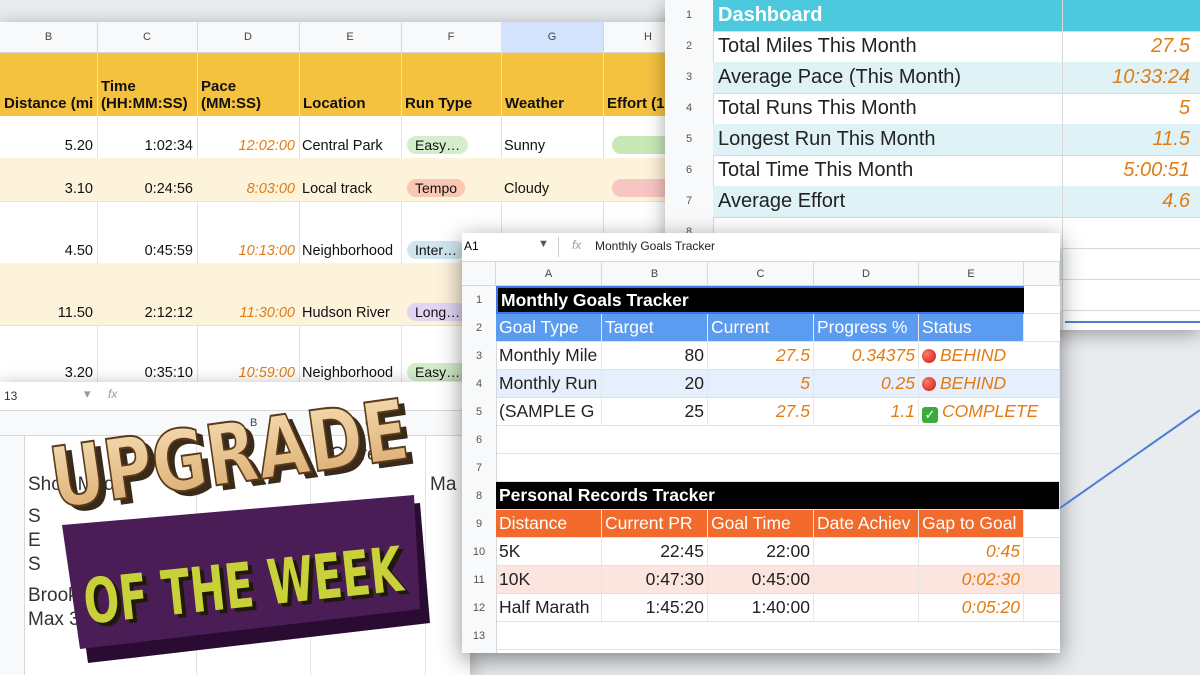 This screenshot has height=675, width=1200. I want to click on cell-current-pr: 1:45:20, so click(655, 607).